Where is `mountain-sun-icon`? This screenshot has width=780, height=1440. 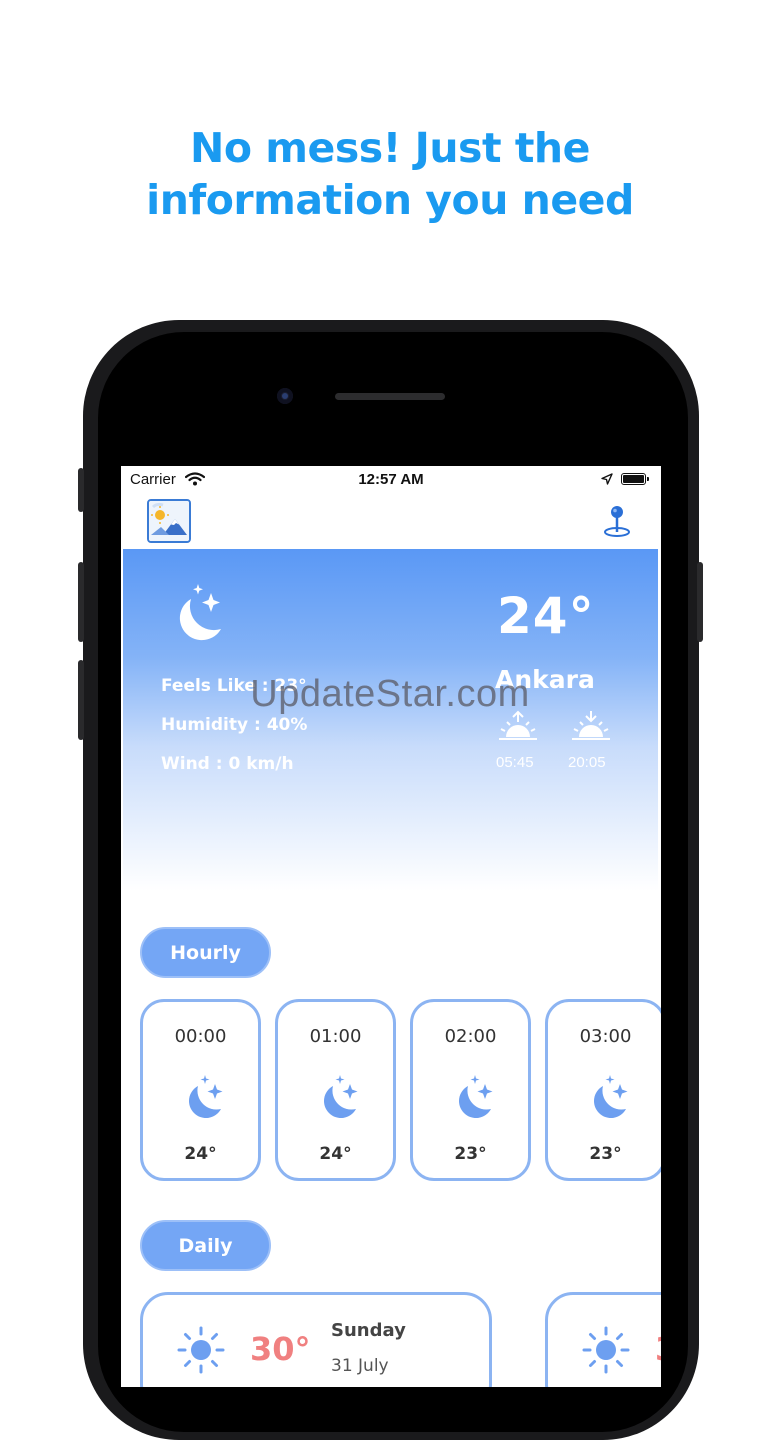 mountain-sun-icon is located at coordinates (169, 521).